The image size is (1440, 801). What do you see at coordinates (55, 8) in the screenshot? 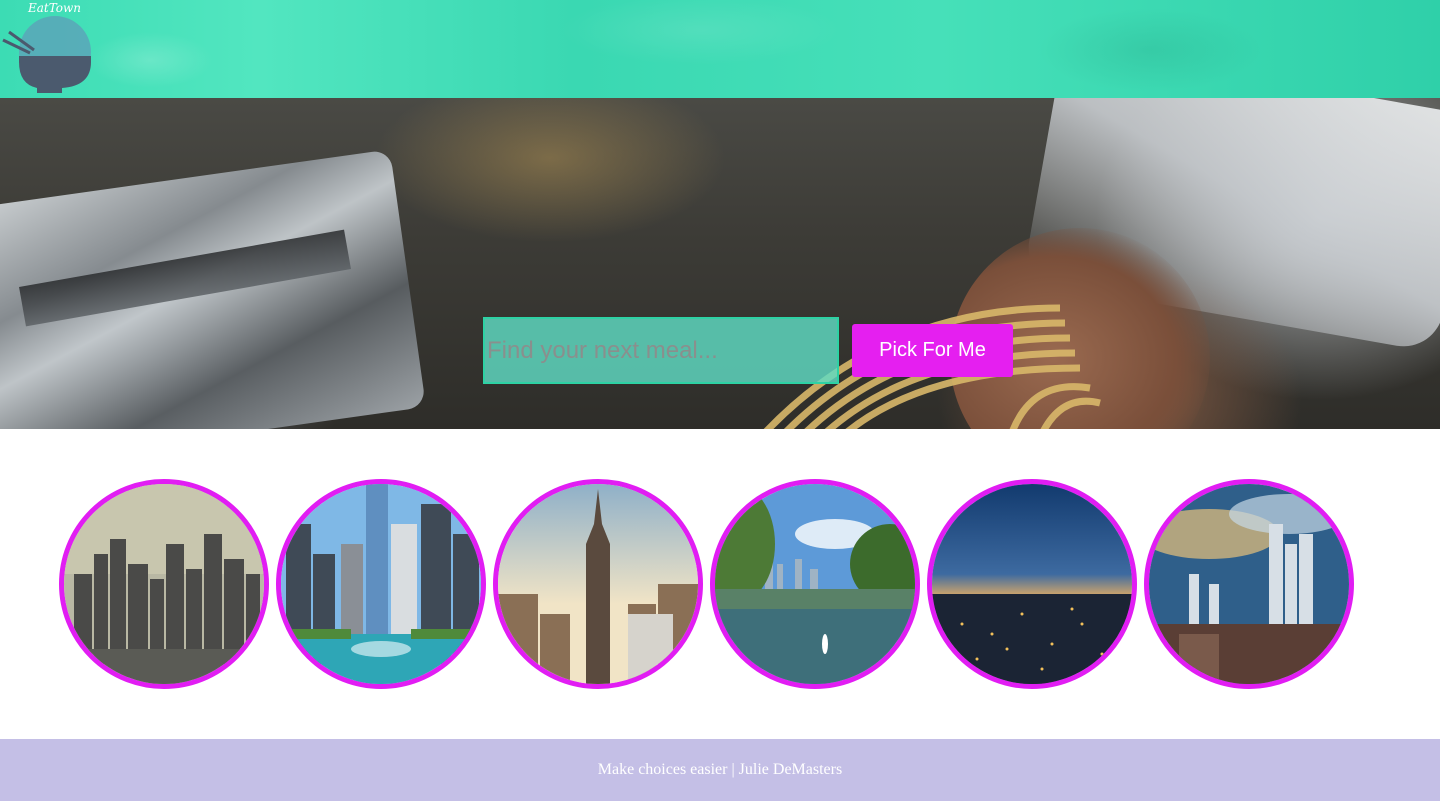
I see `logo-text: EatTown` at bounding box center [55, 8].